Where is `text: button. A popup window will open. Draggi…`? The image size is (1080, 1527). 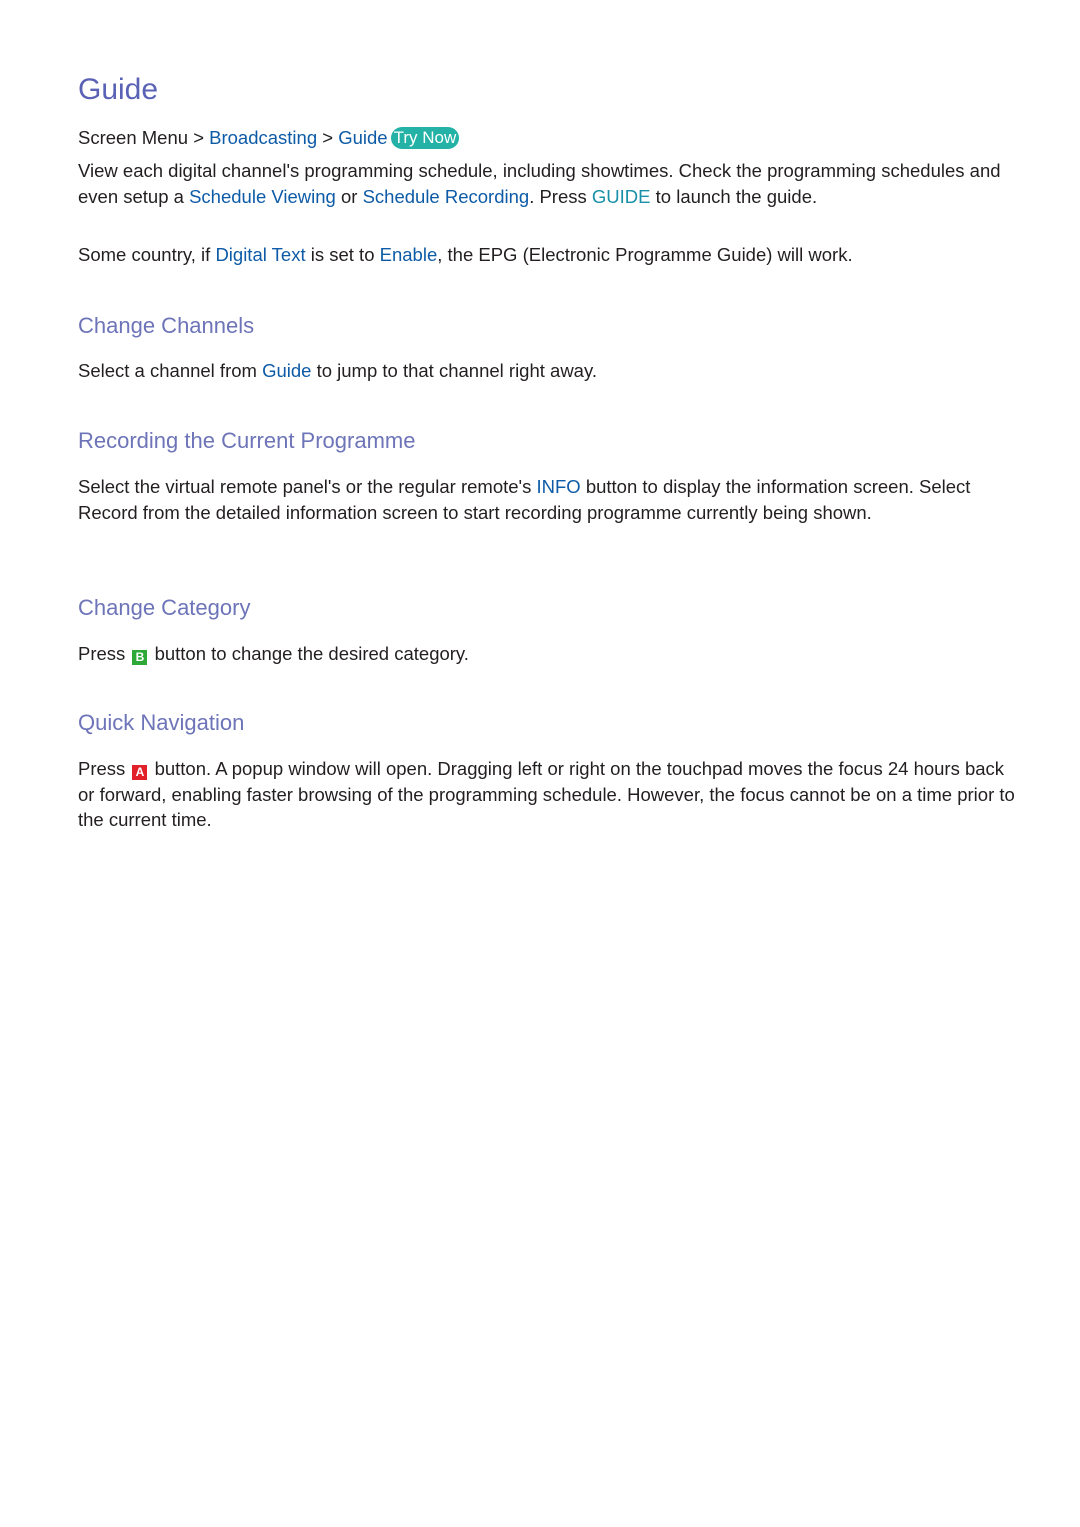
text: button. A popup window will open. Draggi… is located at coordinates (546, 794).